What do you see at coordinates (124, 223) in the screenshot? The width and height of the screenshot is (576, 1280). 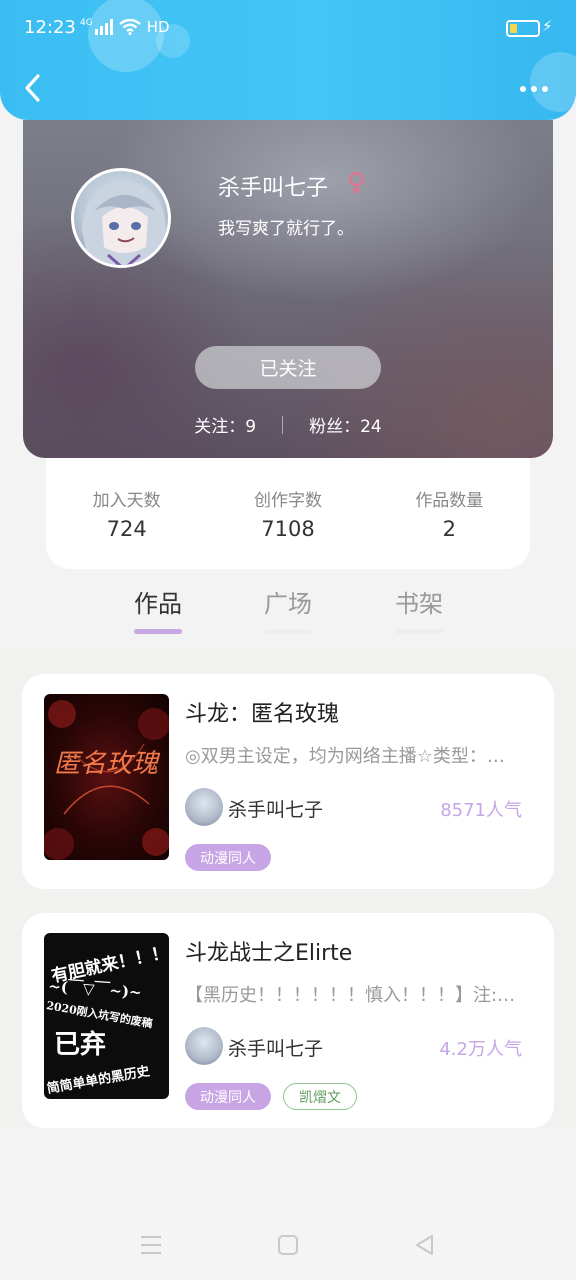 I see `avatar-illustration` at bounding box center [124, 223].